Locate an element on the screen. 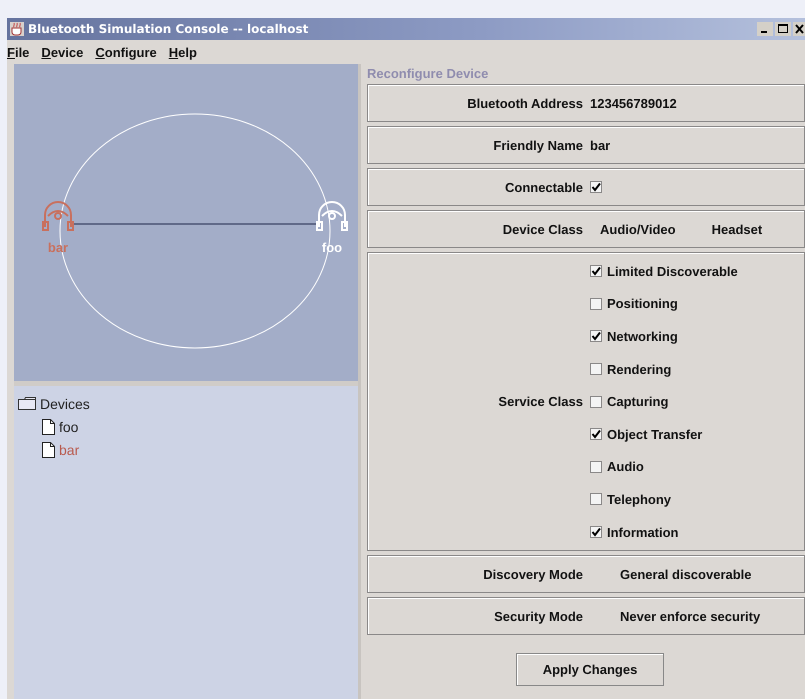 Image resolution: width=805 pixels, height=699 pixels. headset-icon is located at coordinates (58, 216).